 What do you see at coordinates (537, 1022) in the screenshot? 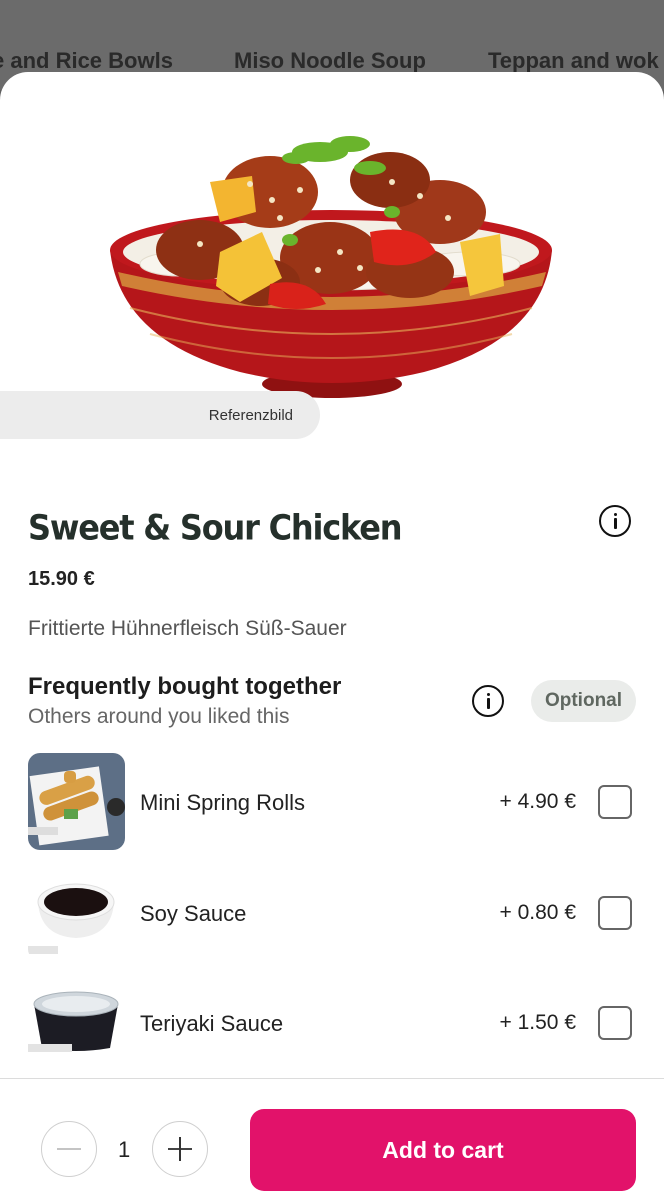
I see `upsell-item-price: + 1.50 €` at bounding box center [537, 1022].